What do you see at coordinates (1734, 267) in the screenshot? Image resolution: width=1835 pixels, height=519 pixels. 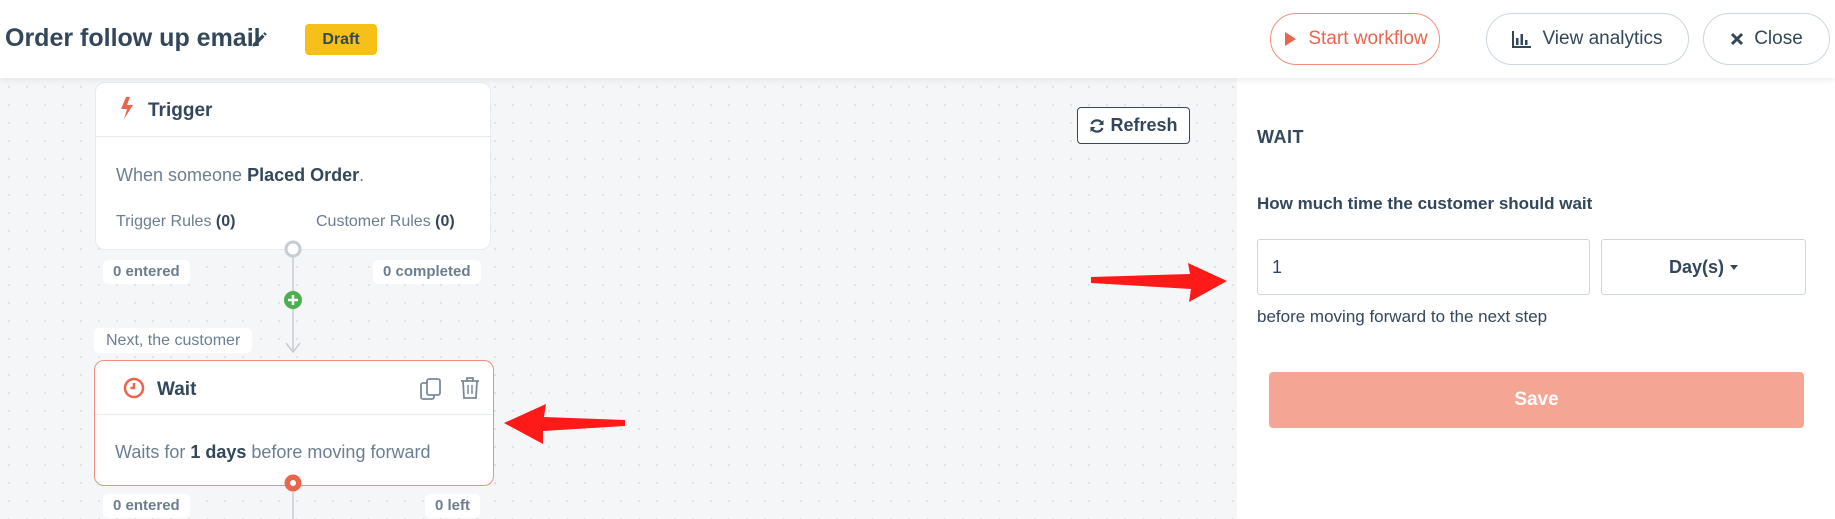 I see `caret-down-icon` at bounding box center [1734, 267].